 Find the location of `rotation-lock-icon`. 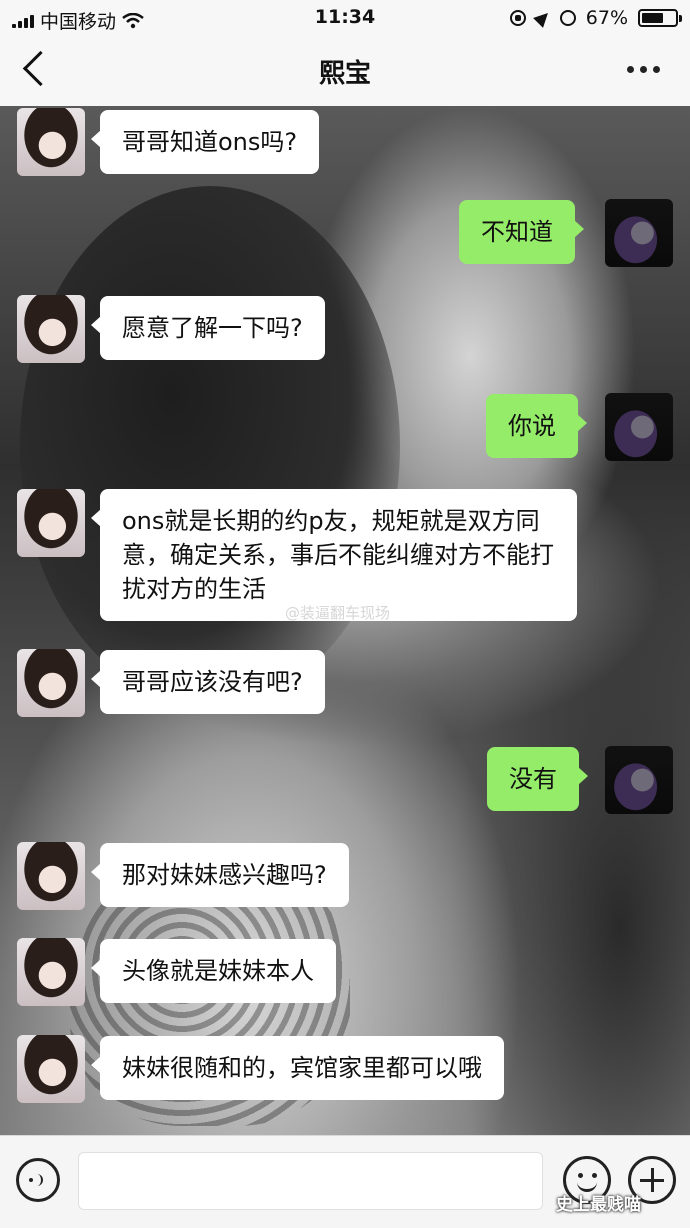

rotation-lock-icon is located at coordinates (517, 18).